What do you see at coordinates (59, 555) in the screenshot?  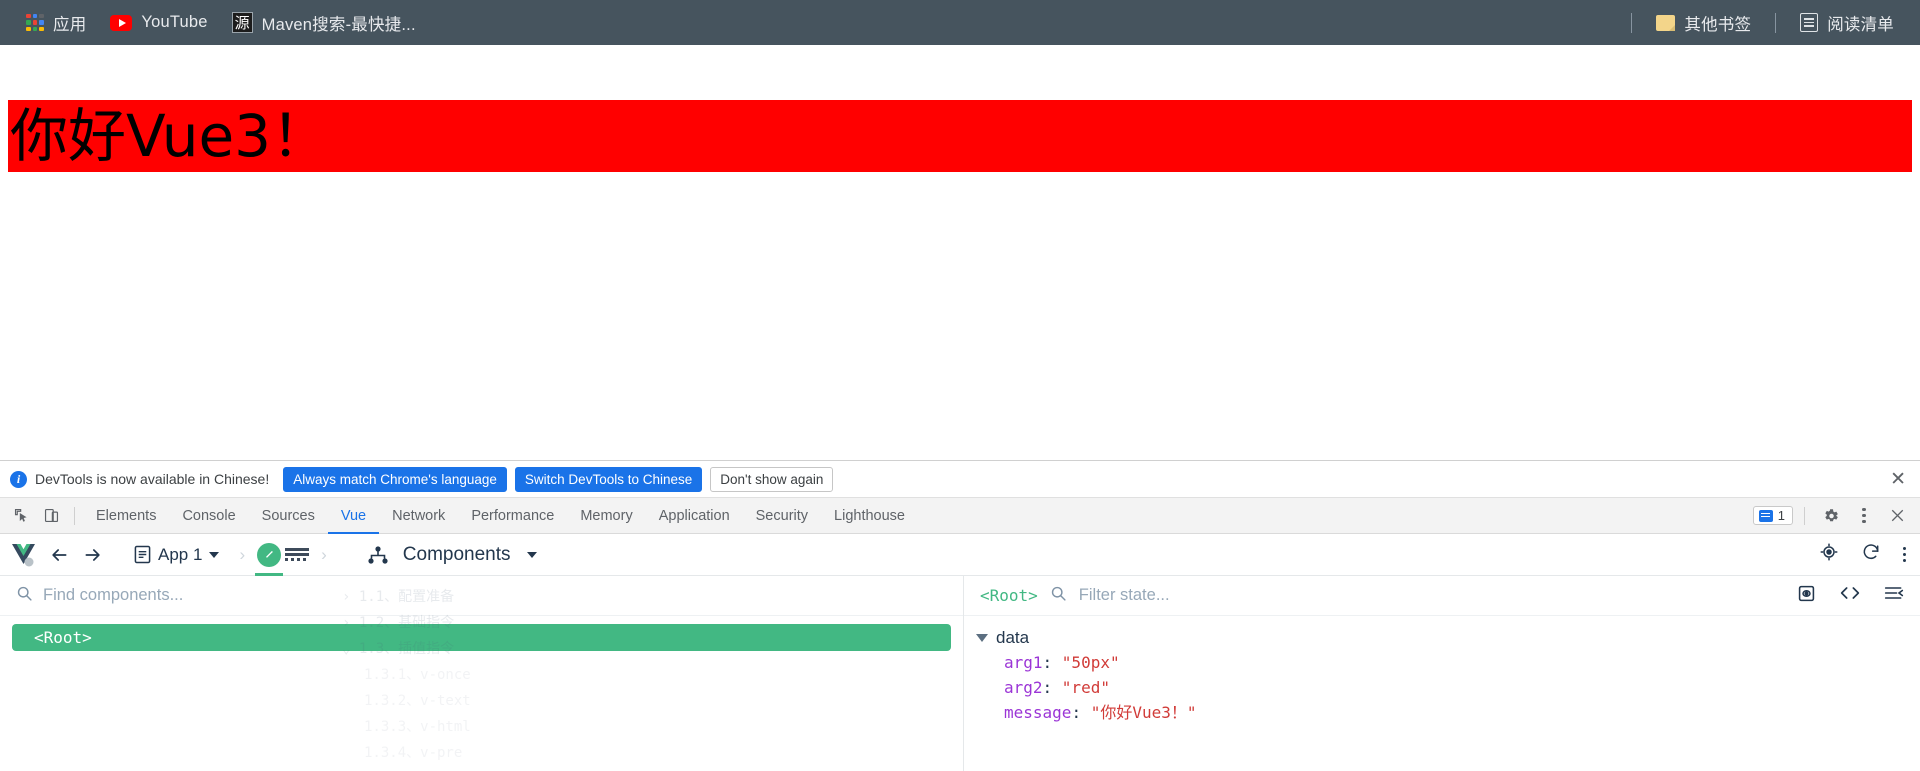 I see `back-arrow-icon` at bounding box center [59, 555].